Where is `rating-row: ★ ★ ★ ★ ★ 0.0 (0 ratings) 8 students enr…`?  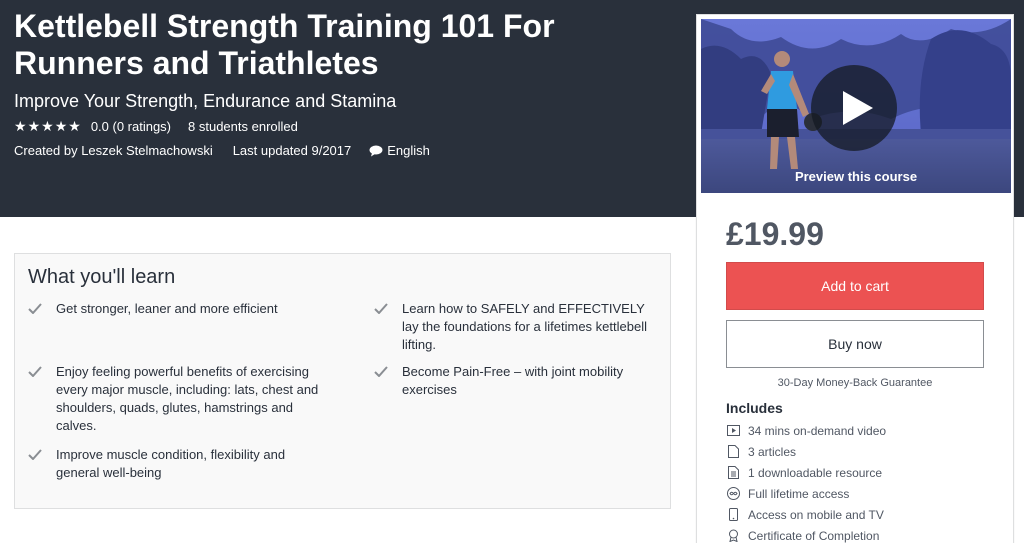 rating-row: ★ ★ ★ ★ ★ 0.0 (0 ratings) 8 students enr… is located at coordinates (156, 126).